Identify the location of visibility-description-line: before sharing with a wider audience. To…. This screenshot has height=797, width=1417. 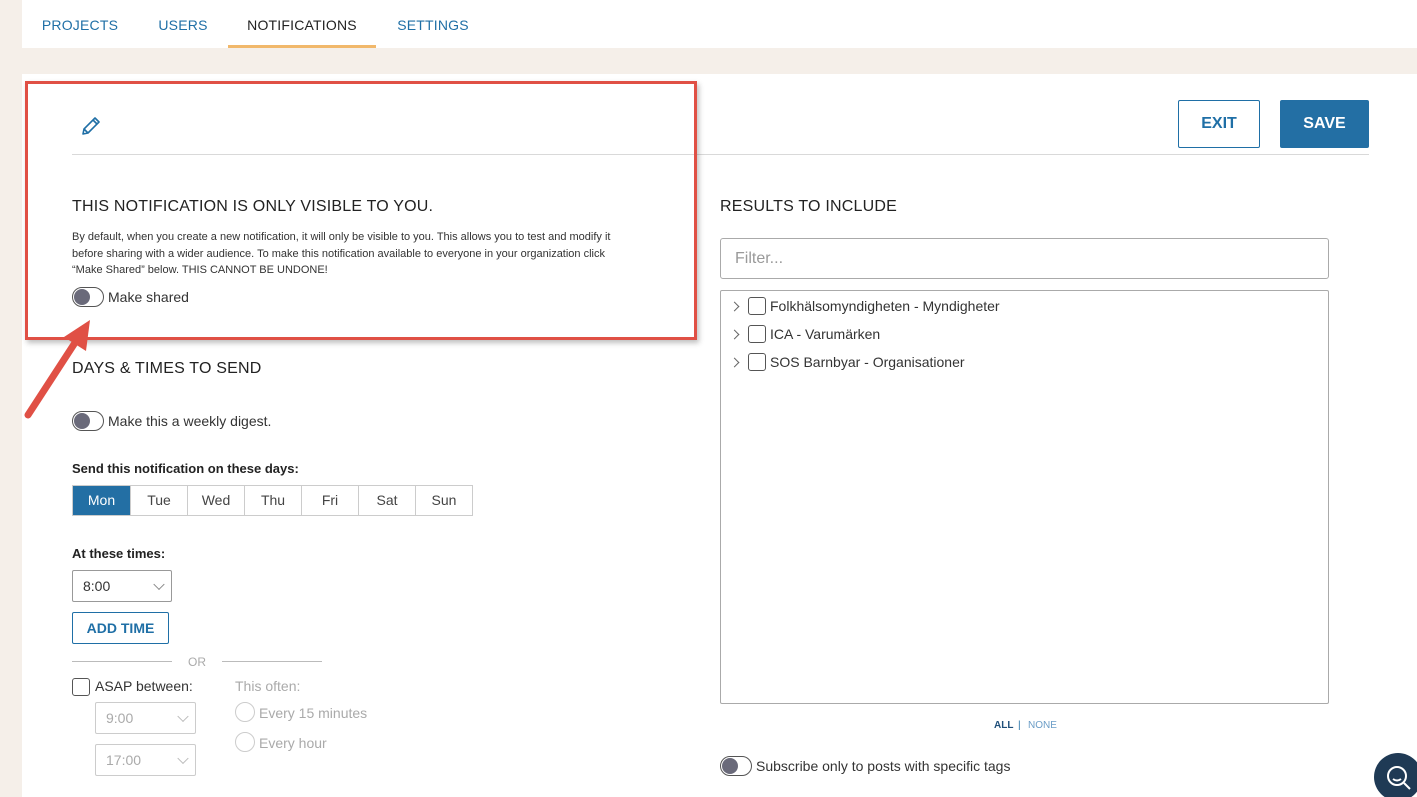
(338, 253).